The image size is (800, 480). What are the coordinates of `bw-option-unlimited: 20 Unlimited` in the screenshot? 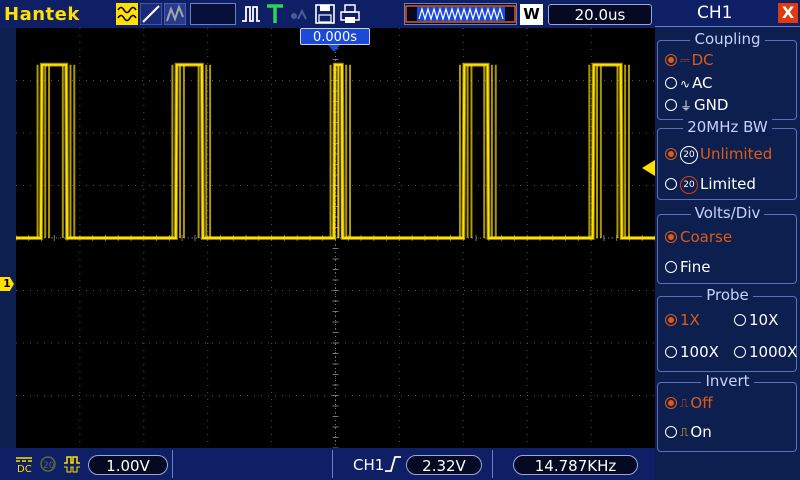 It's located at (718, 154).